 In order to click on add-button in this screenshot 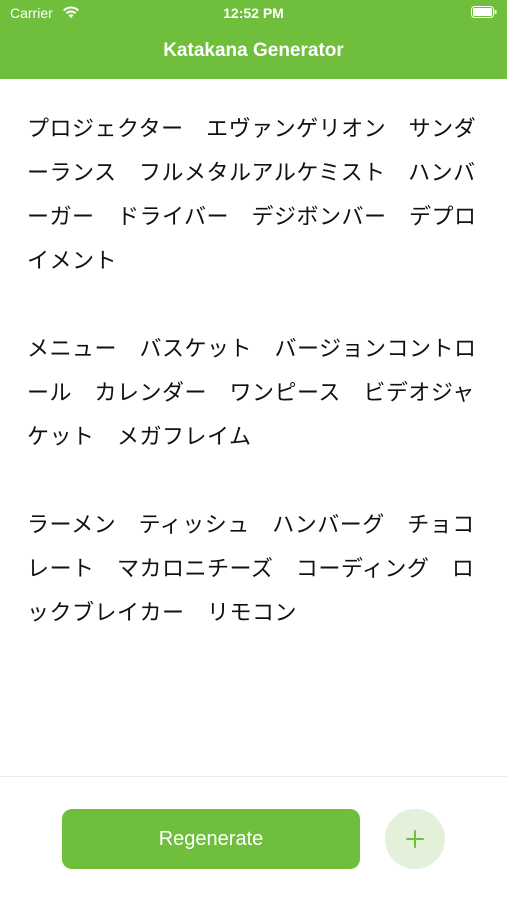, I will do `click(415, 839)`.